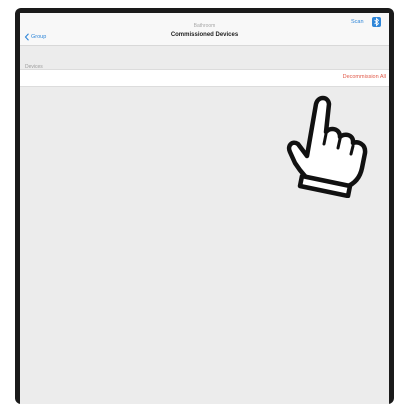  I want to click on back-label: Group, so click(39, 37).